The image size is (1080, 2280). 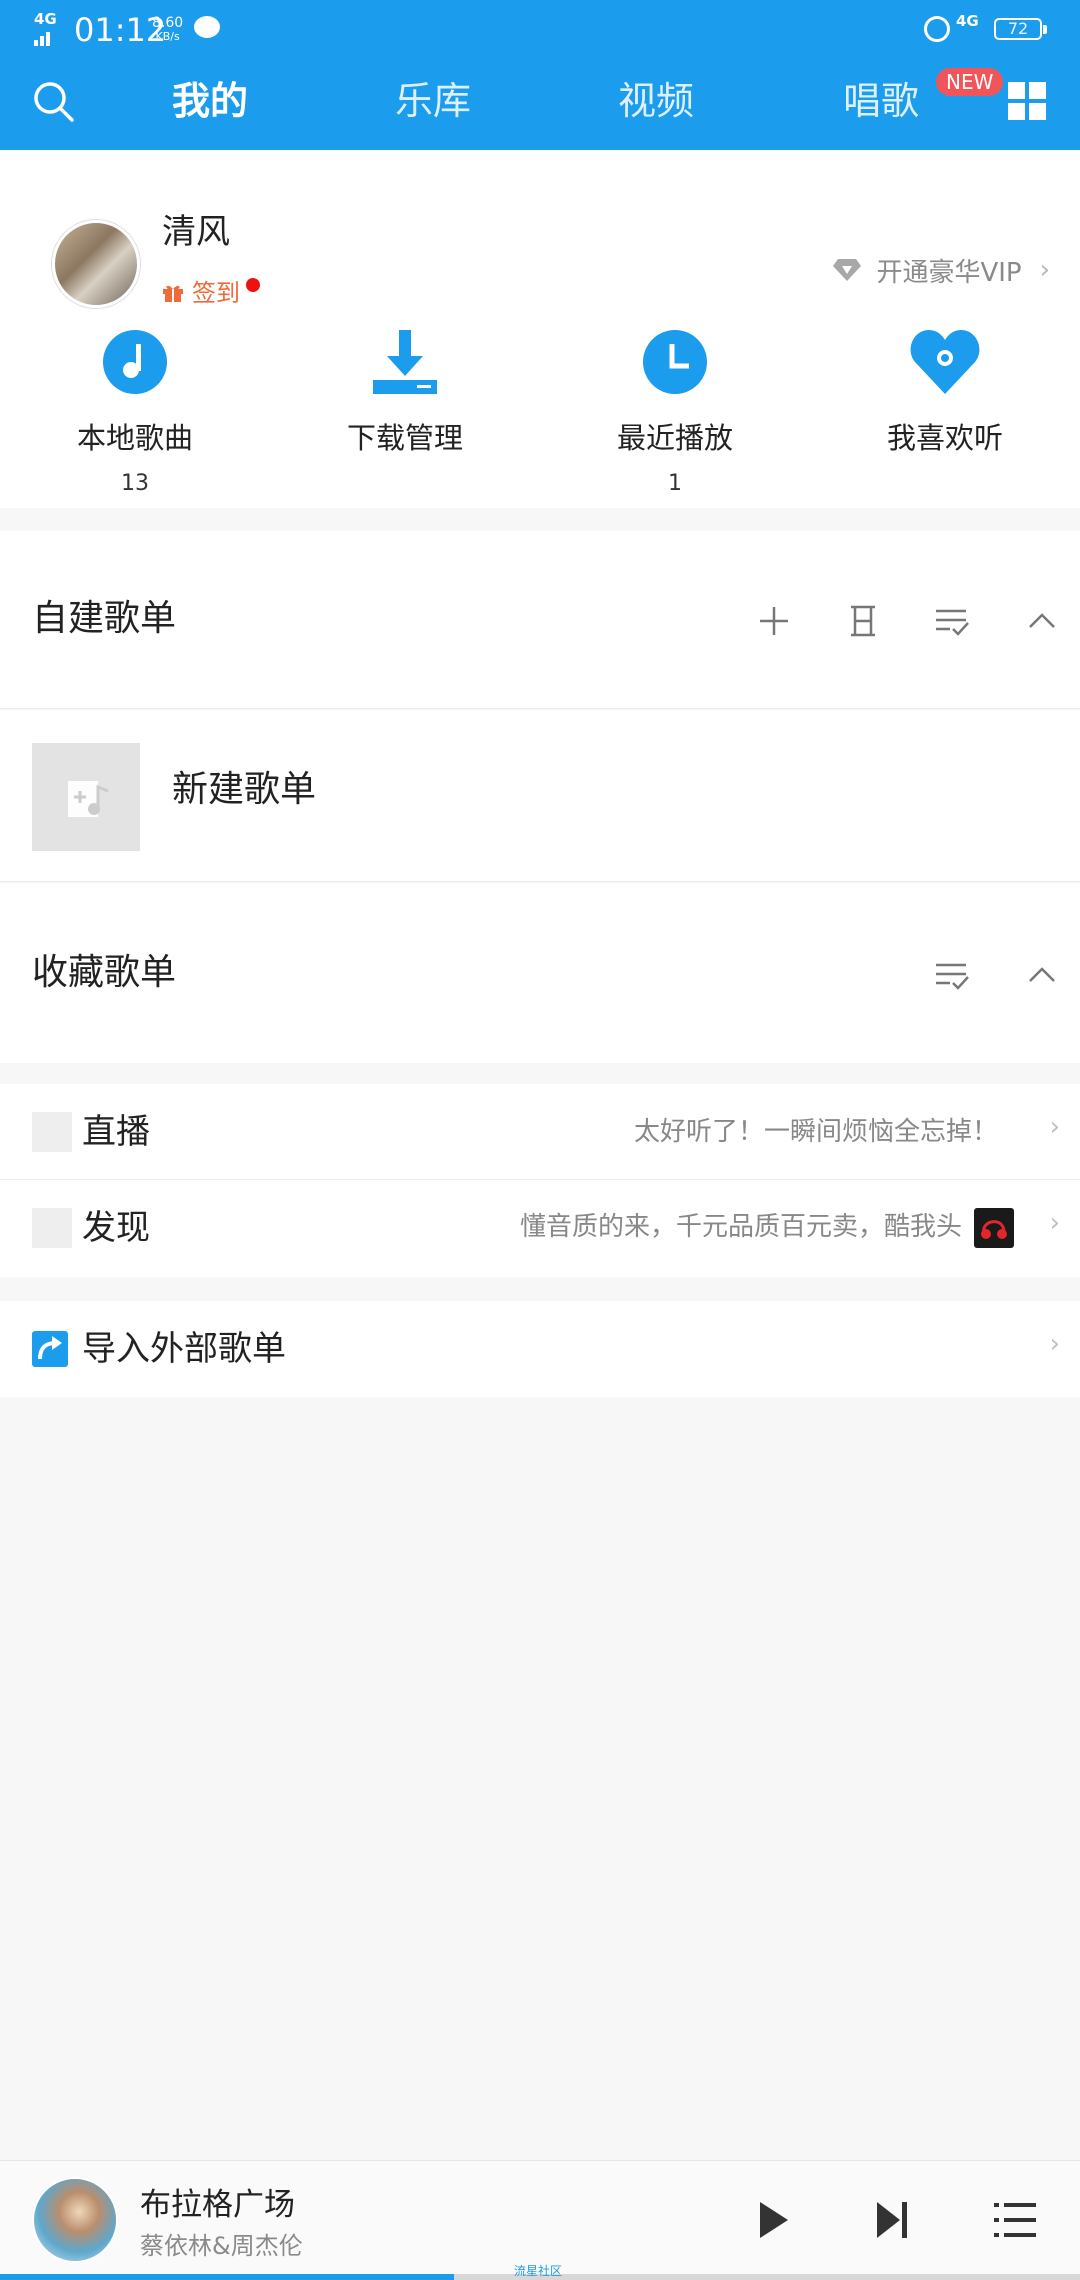 What do you see at coordinates (881, 101) in the screenshot?
I see `tab-sing: 唱歌` at bounding box center [881, 101].